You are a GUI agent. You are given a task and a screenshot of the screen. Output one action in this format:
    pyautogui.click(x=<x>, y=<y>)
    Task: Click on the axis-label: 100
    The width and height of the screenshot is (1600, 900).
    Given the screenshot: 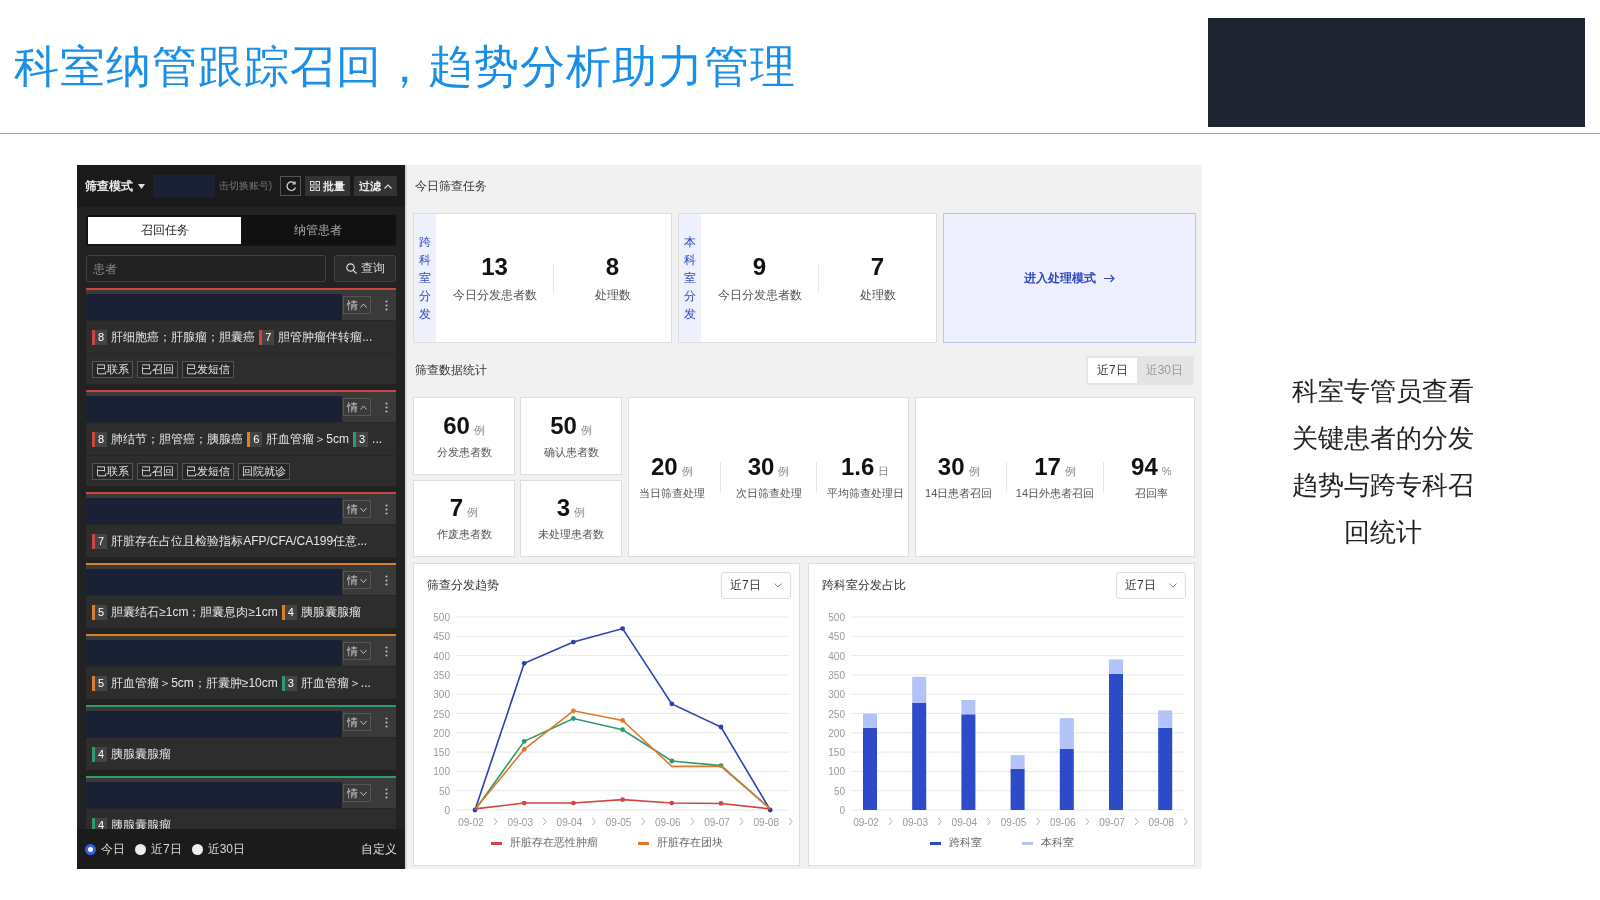 What is the action you would take?
    pyautogui.click(x=441, y=772)
    